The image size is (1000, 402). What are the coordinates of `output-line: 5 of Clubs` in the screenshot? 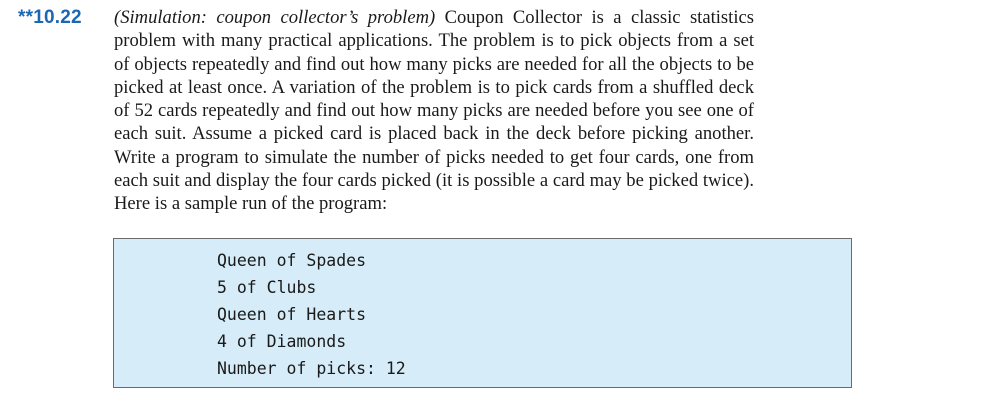 It's located at (267, 287).